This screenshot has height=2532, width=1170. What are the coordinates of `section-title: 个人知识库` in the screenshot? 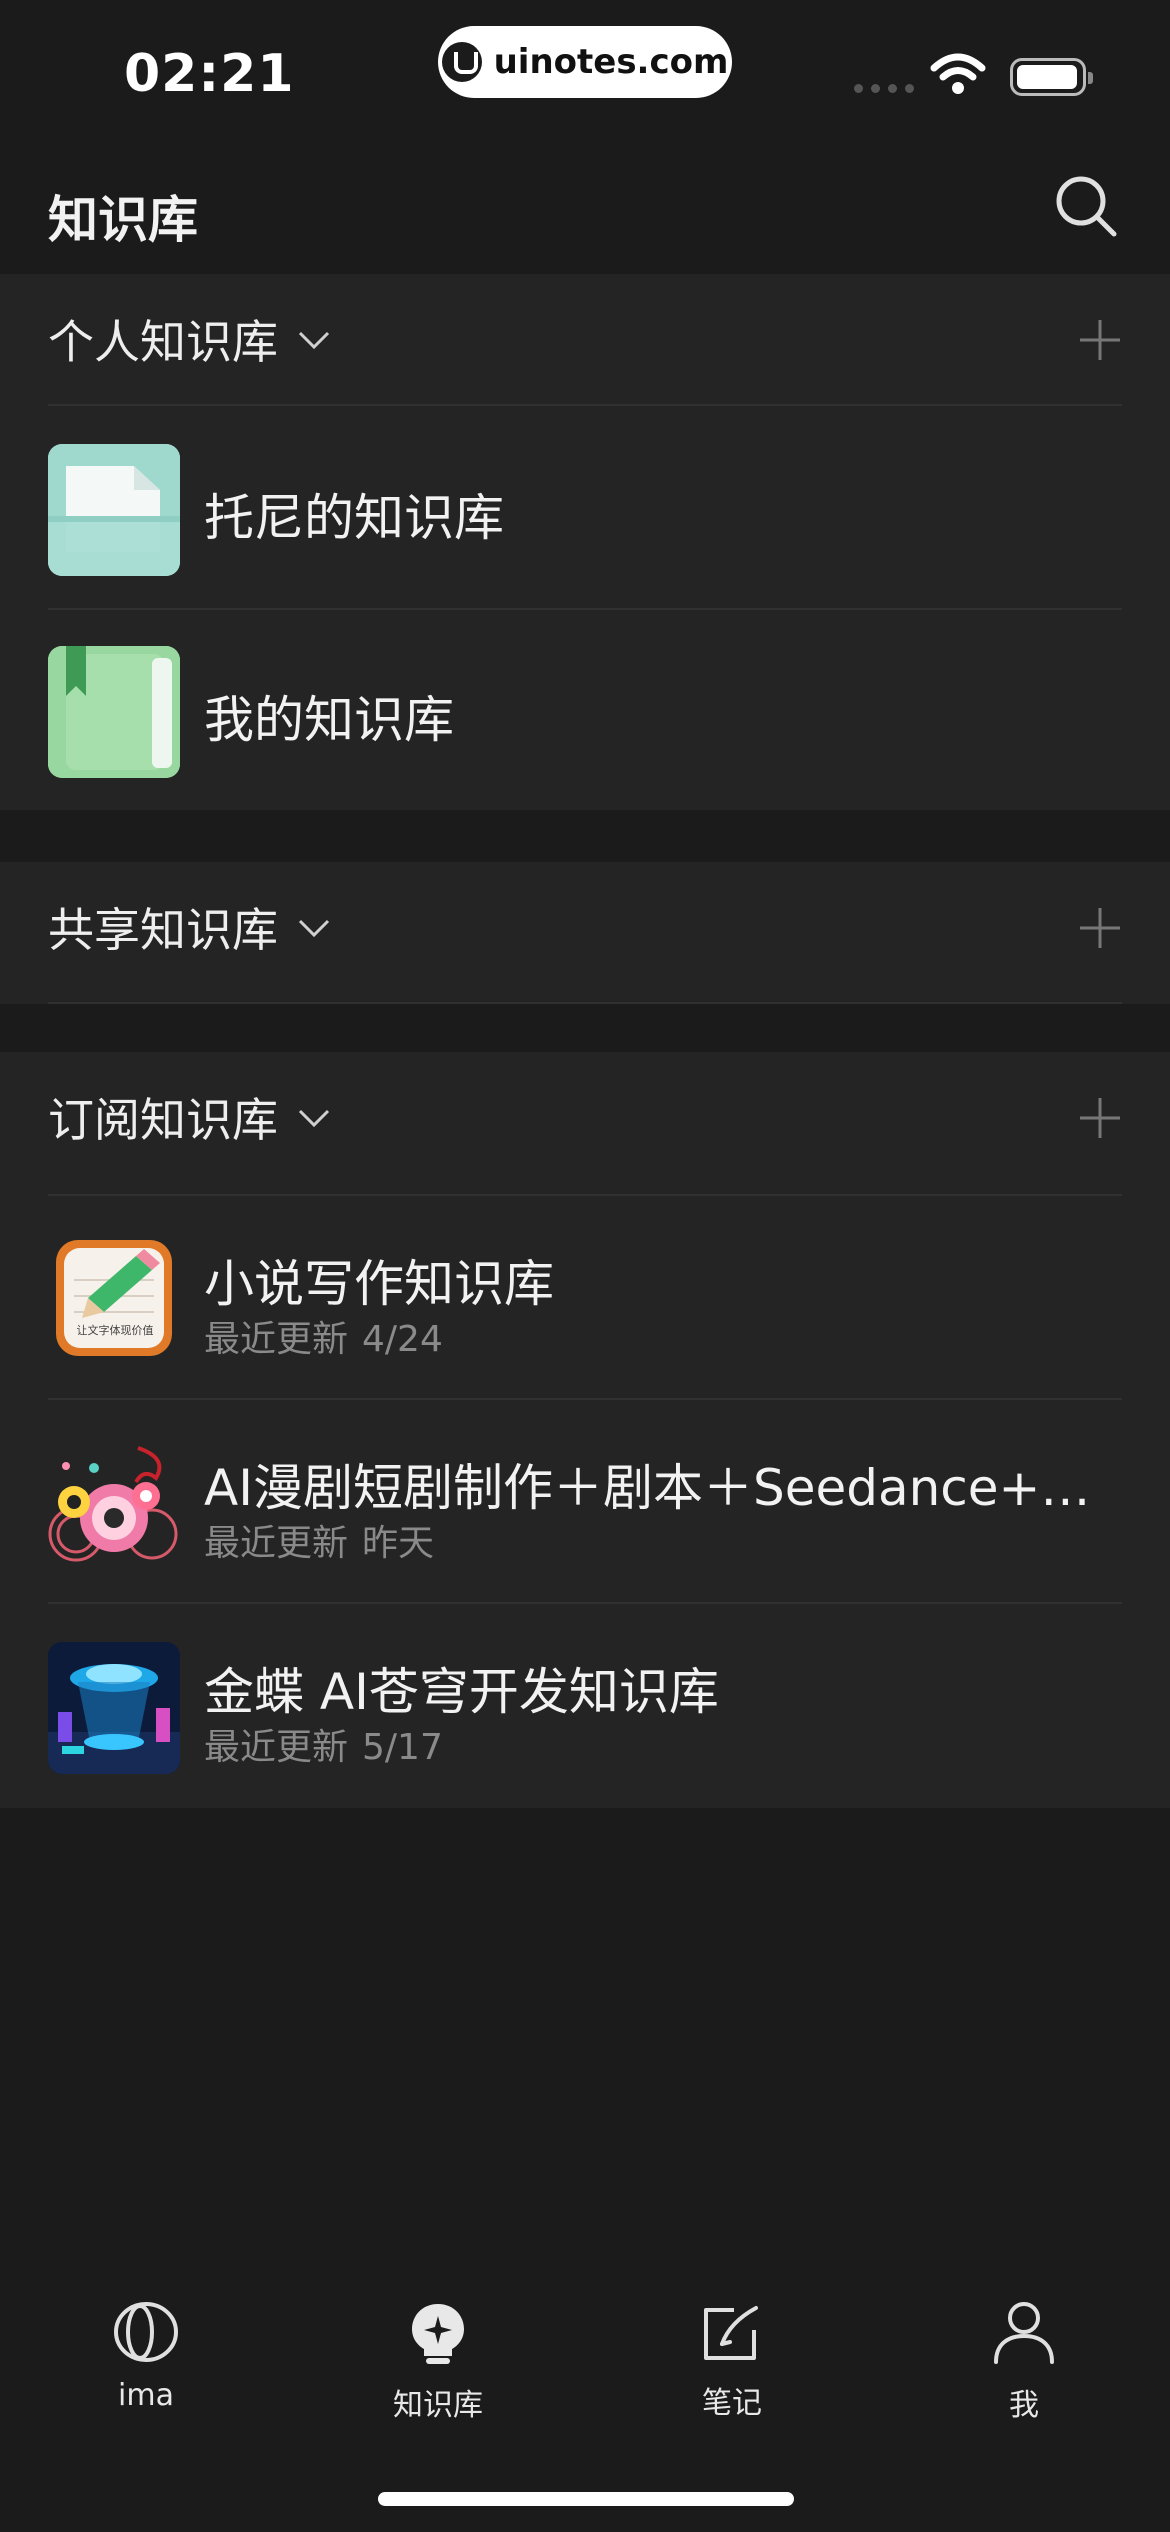 It's located at (163, 342).